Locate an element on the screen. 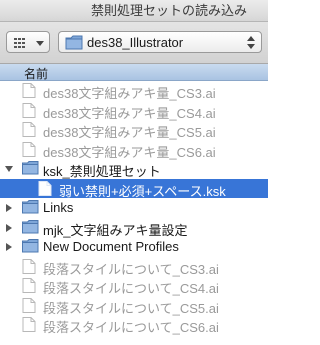 The width and height of the screenshot is (320, 345). title-bar: 禁則処理セットの読み込み is located at coordinates (134, 11).